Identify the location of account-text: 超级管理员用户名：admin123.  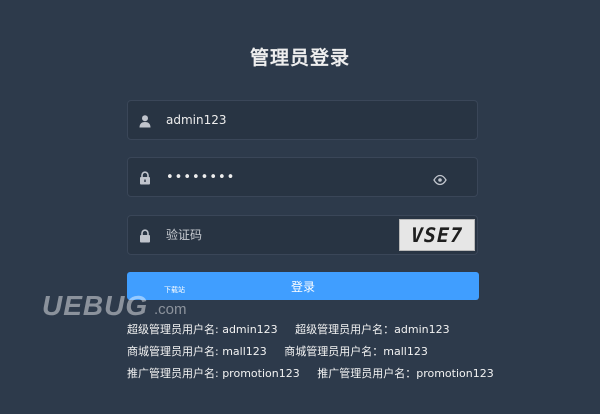
(372, 329).